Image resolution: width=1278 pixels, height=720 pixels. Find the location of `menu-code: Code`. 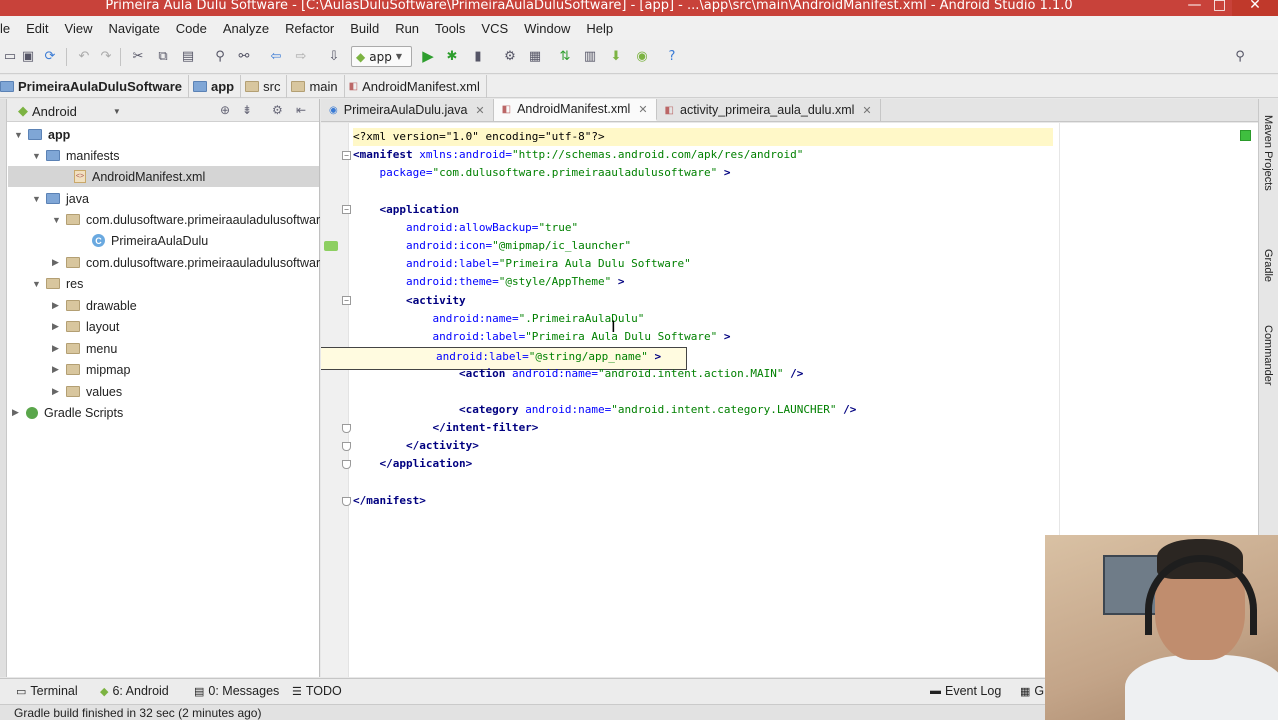

menu-code: Code is located at coordinates (191, 28).